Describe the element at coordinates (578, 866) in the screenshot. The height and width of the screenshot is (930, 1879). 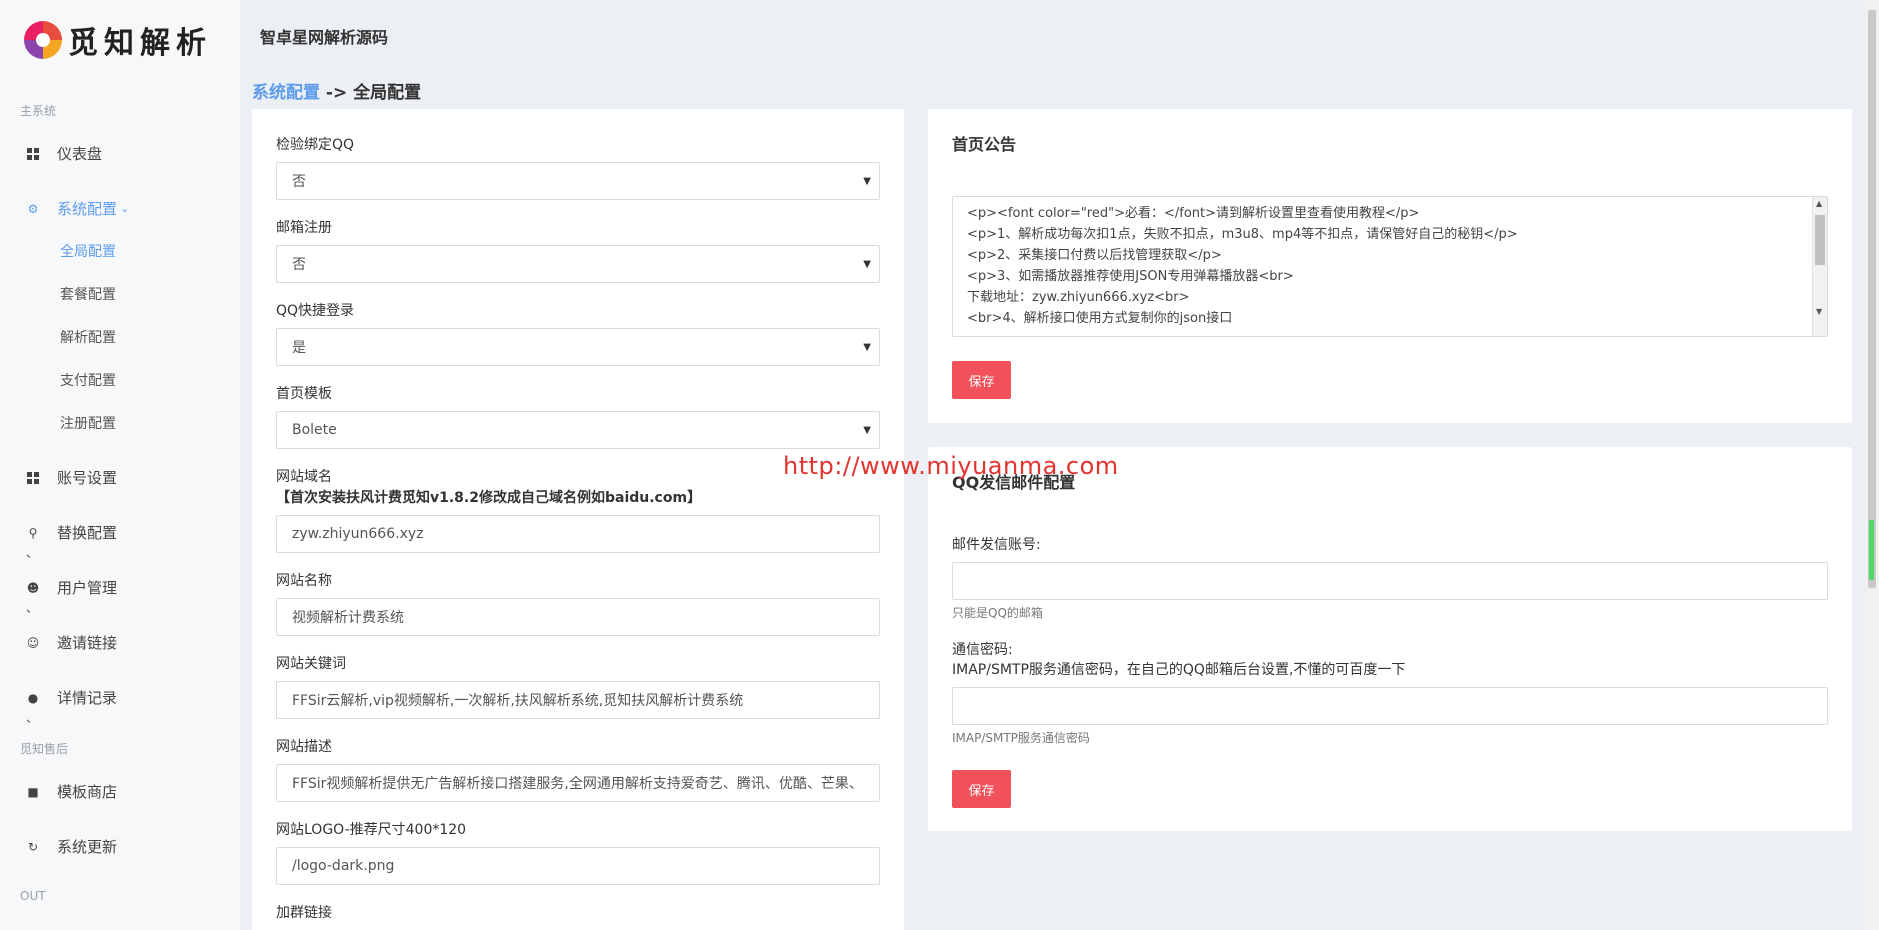
I see `logo-input: /logo-dark.png` at that location.